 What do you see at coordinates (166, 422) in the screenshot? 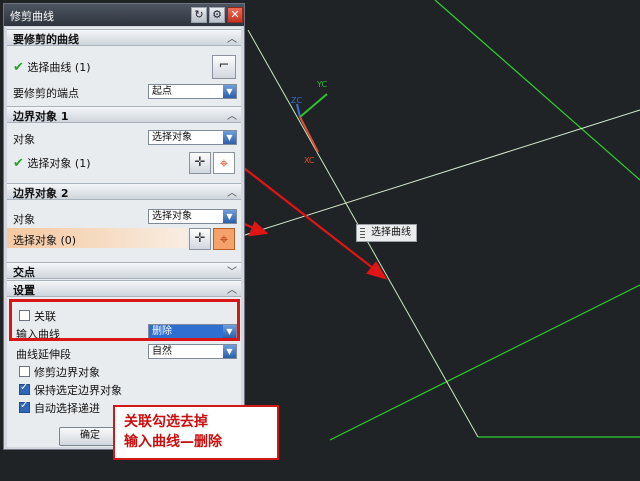
I see `annotation-line-1: 关联勾选去掉` at bounding box center [166, 422].